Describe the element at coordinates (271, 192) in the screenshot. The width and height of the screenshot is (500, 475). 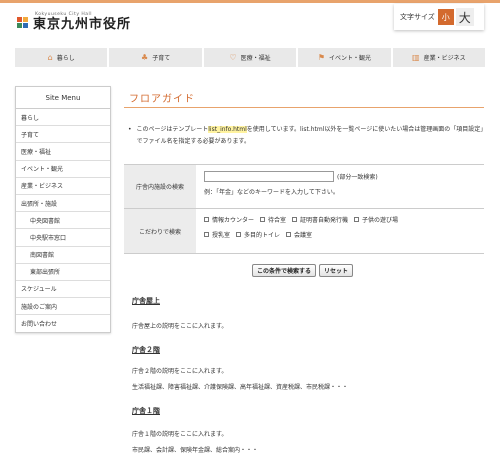
I see `keyword-search-example: 例：「年金」などのキーワードを入力して下さい。` at that location.